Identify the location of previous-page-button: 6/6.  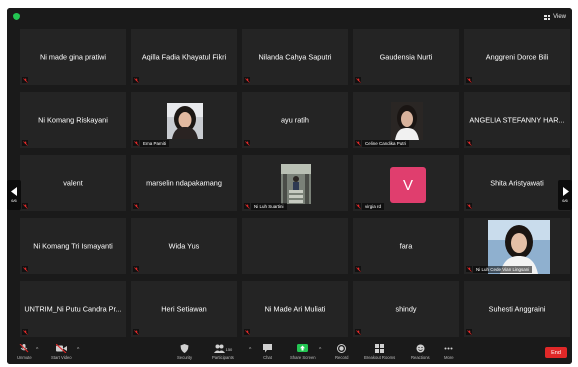
(14, 195).